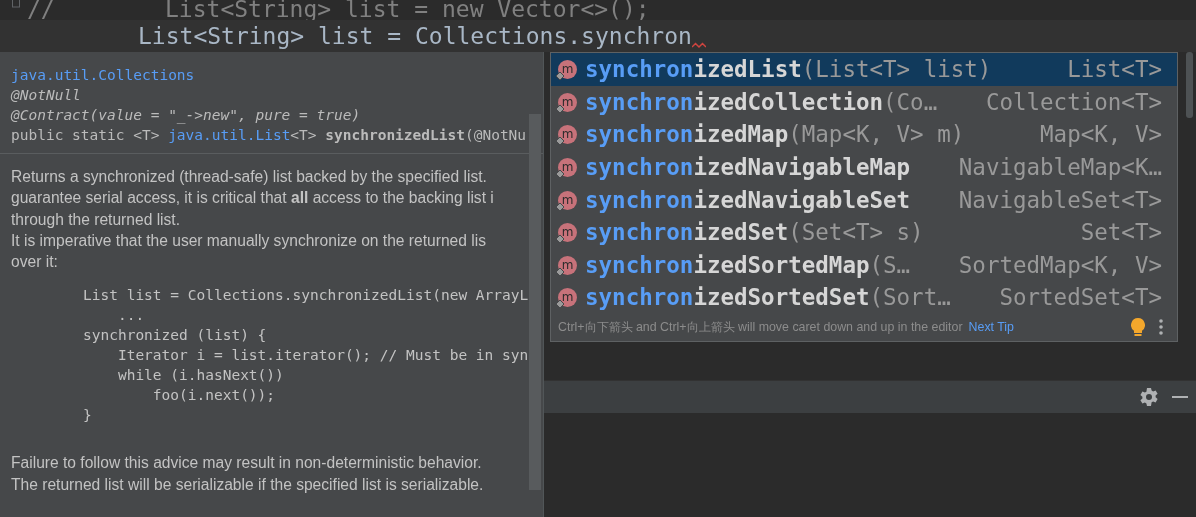 Image resolution: width=1196 pixels, height=517 pixels. Describe the element at coordinates (864, 134) in the screenshot. I see `completion-item: m synchronizedMap(Map<K, V> m) Map<K, V>` at that location.